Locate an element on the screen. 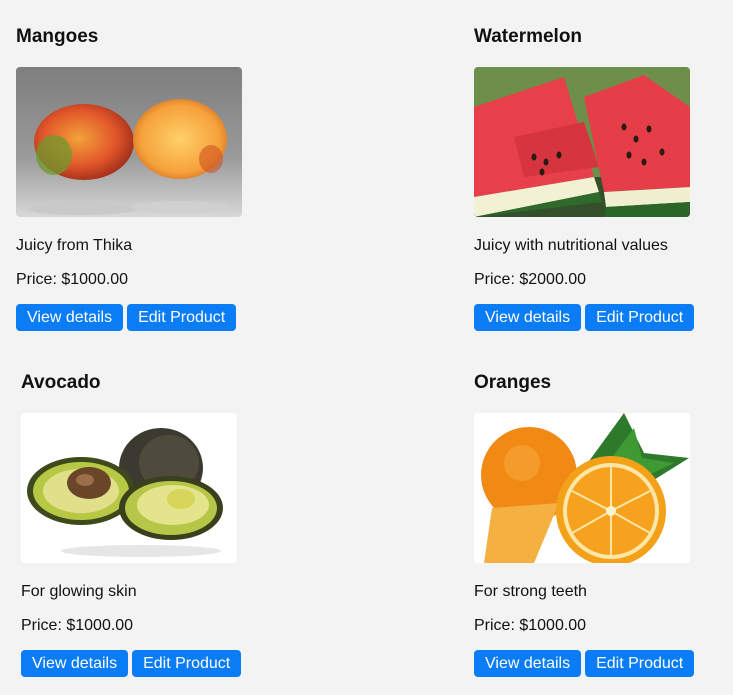  mango-image is located at coordinates (129, 142).